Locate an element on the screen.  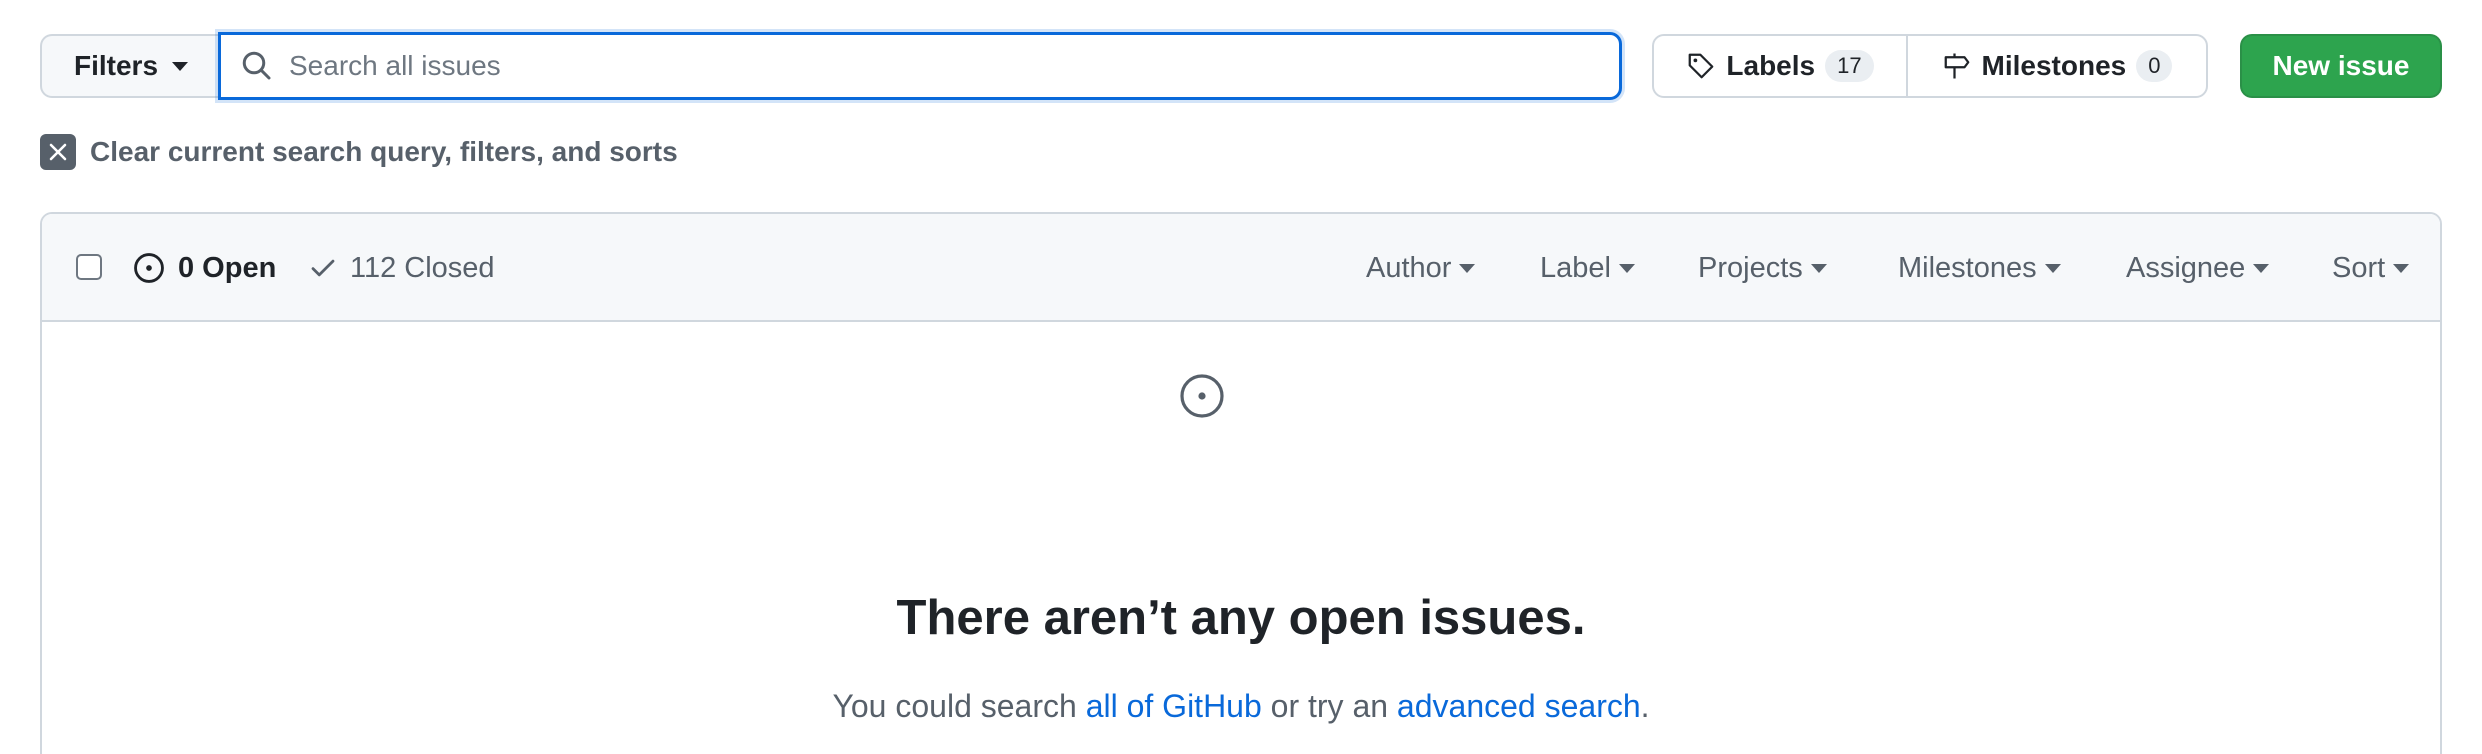
label-filter-label: Label is located at coordinates (1575, 267).